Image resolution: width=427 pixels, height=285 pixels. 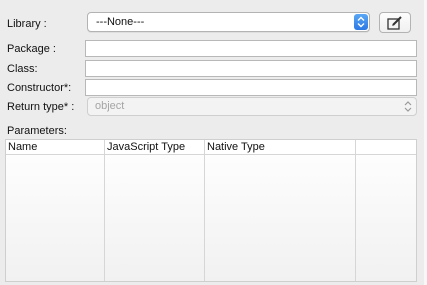 What do you see at coordinates (236, 147) in the screenshot?
I see `column-header-native-type: Native Type` at bounding box center [236, 147].